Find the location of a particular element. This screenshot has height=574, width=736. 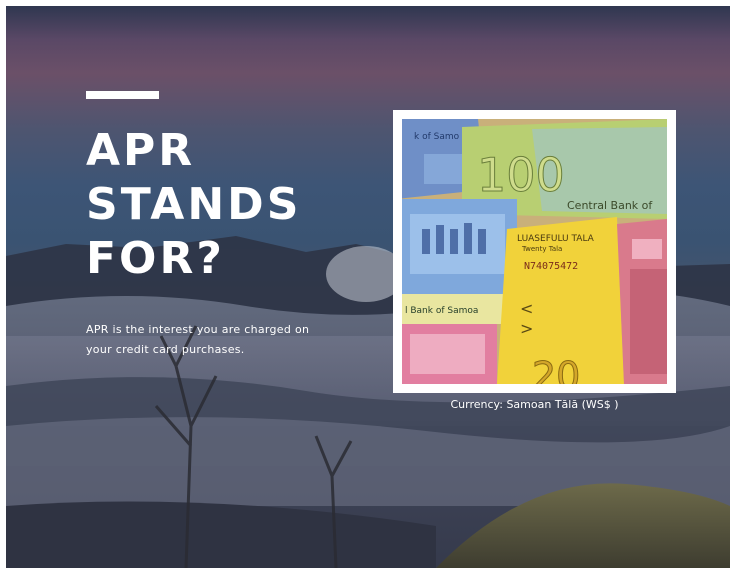

note-text-100: 100 is located at coordinates (521, 175).